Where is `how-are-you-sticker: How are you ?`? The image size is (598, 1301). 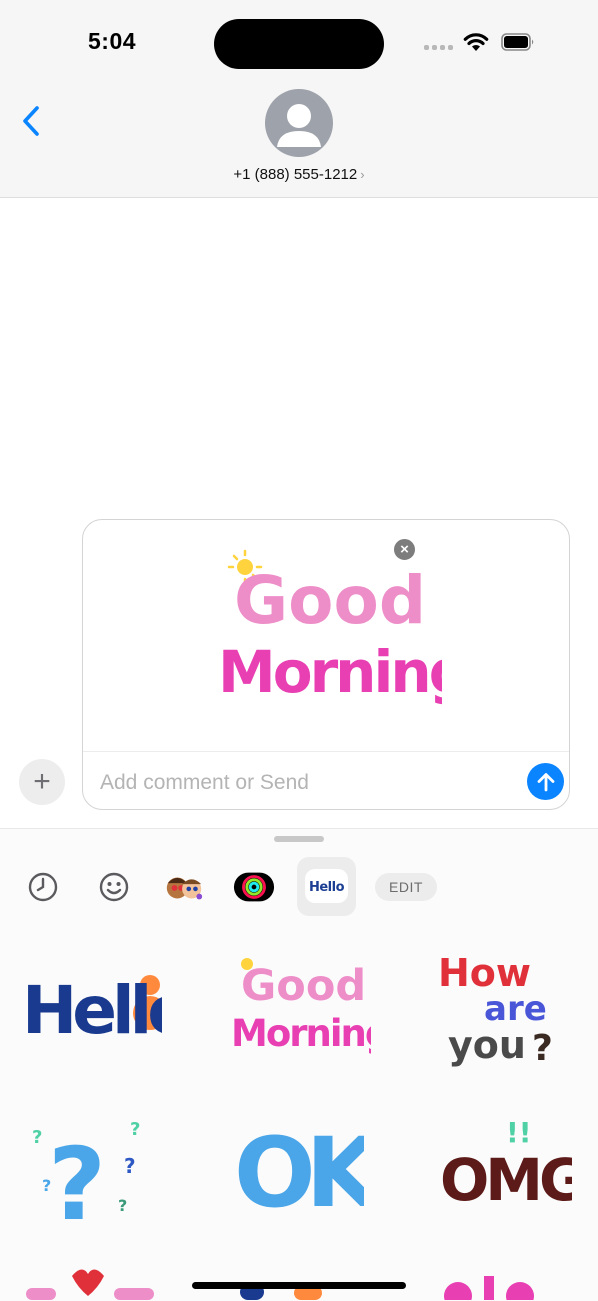 how-are-you-sticker: How are you ? is located at coordinates (502, 1010).